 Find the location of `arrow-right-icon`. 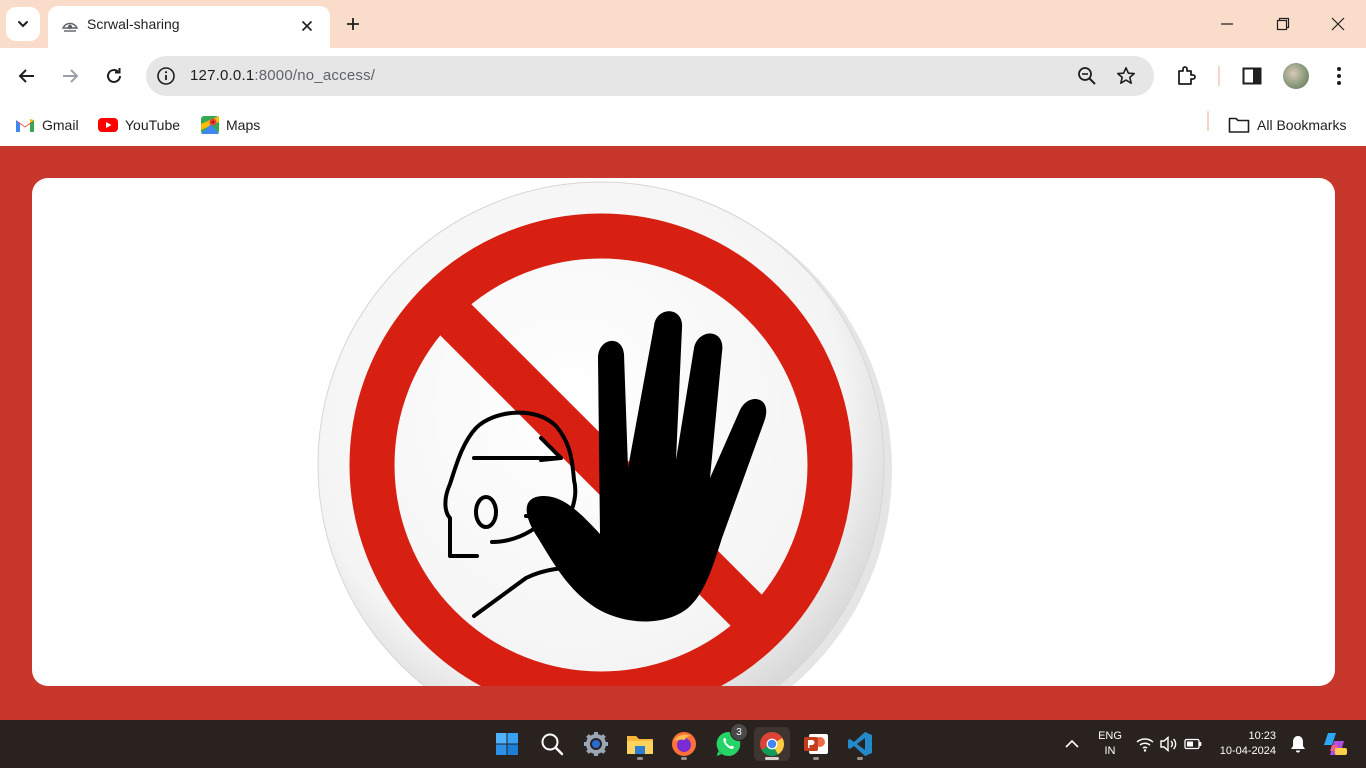

arrow-right-icon is located at coordinates (71, 76).